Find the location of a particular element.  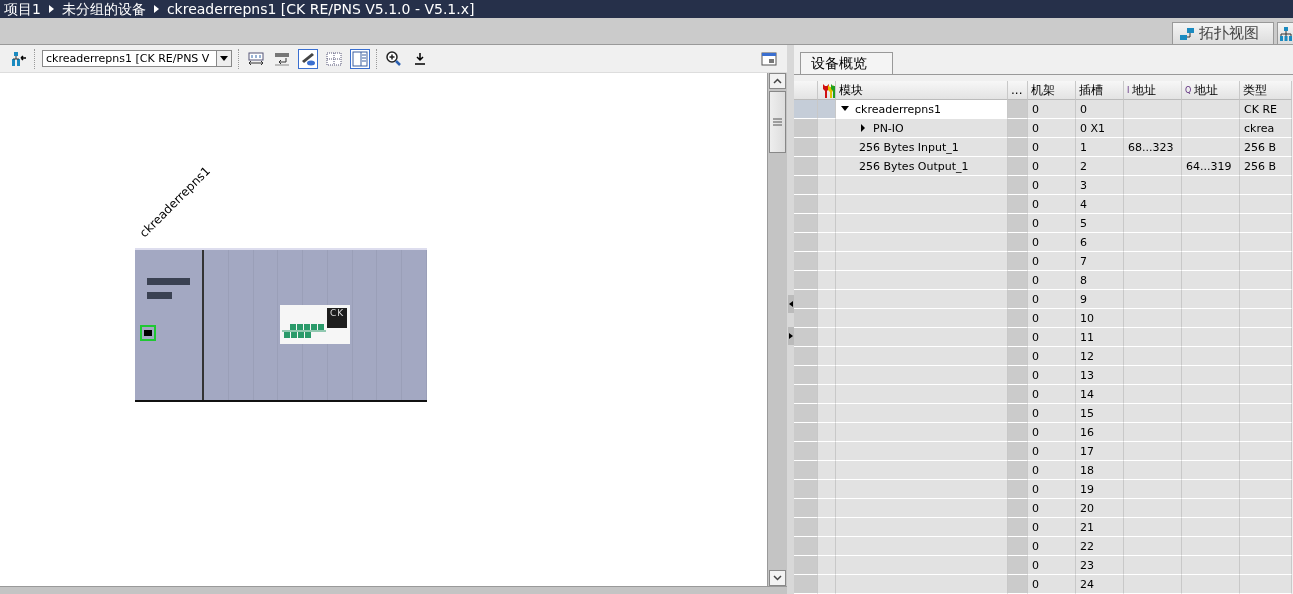

tools-icon is located at coordinates (828, 90).